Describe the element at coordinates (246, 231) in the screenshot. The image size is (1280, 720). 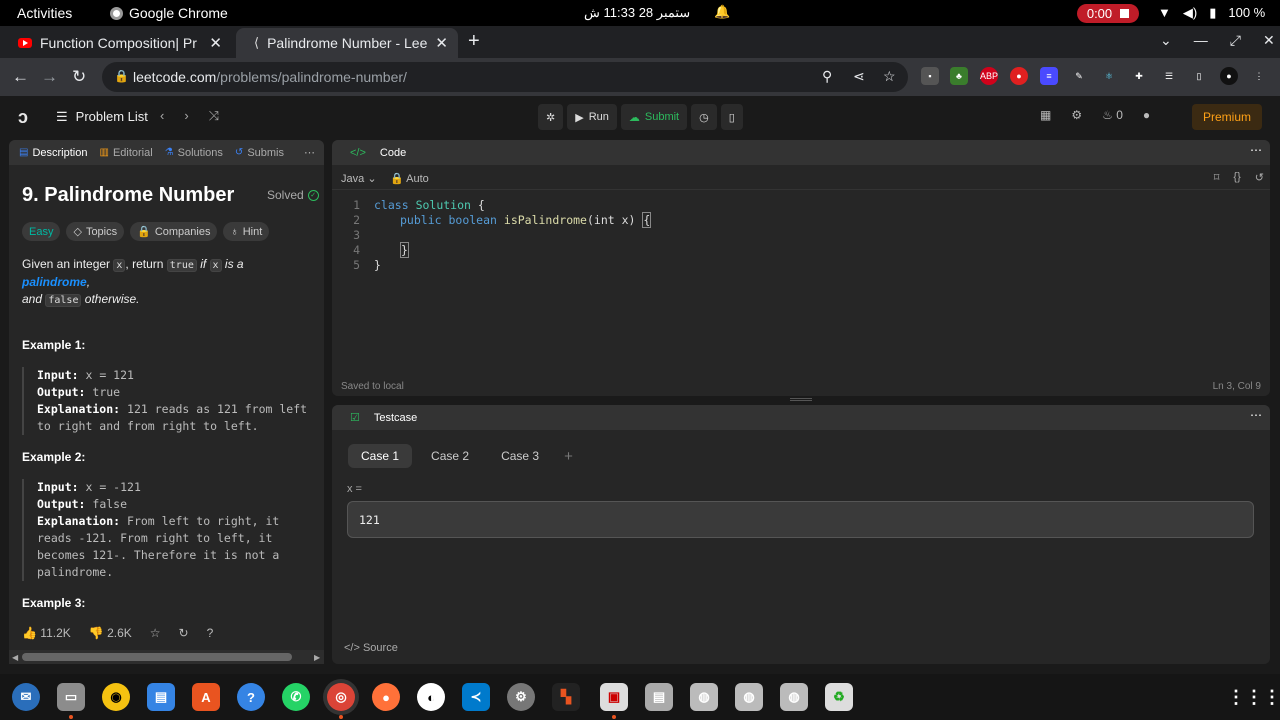
I see `hint-chip: ♁ Hint` at that location.